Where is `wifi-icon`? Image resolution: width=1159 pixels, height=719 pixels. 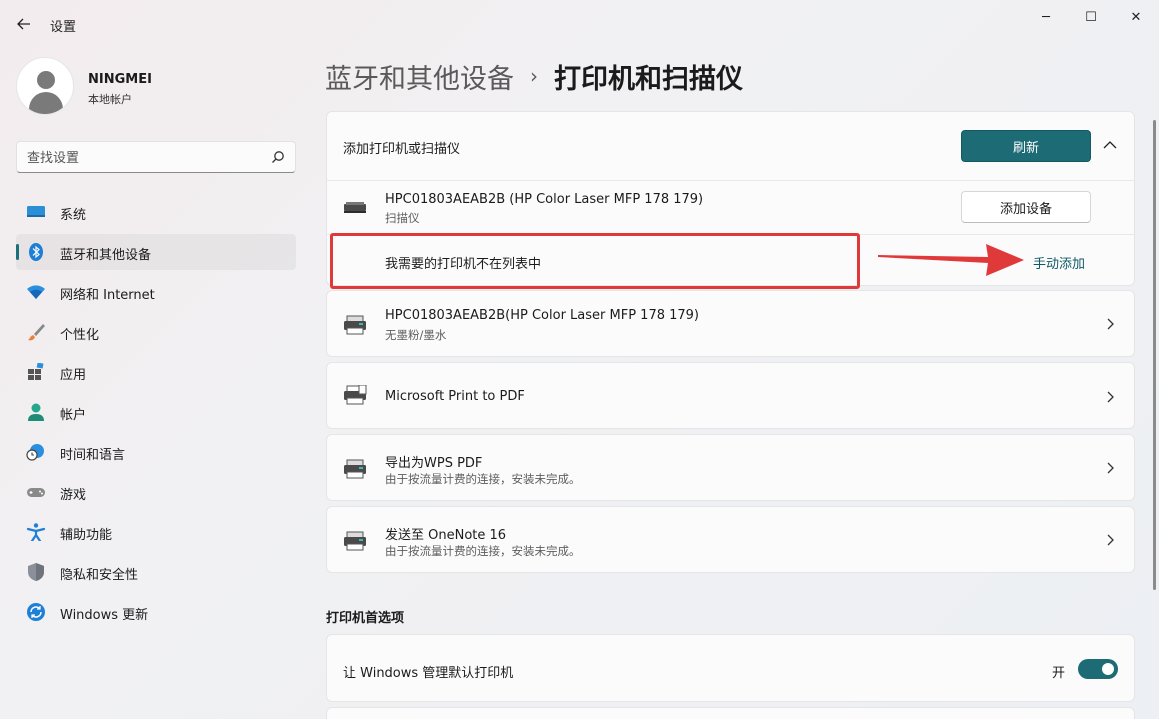 wifi-icon is located at coordinates (36, 292).